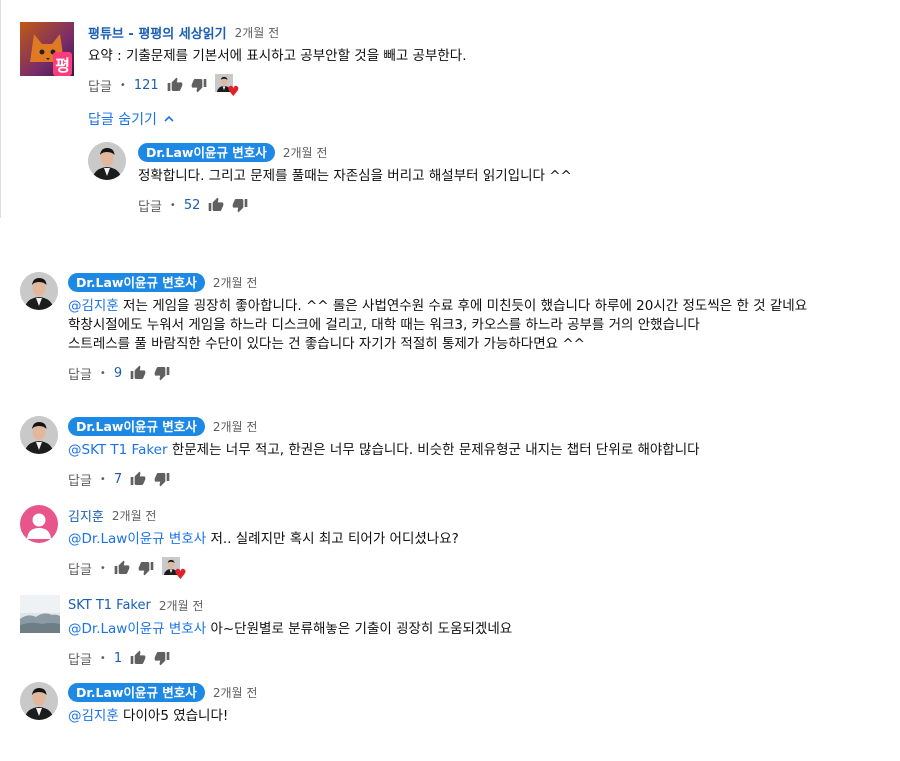 This screenshot has width=900, height=761. What do you see at coordinates (40, 614) in the screenshot?
I see `landscape-avatar` at bounding box center [40, 614].